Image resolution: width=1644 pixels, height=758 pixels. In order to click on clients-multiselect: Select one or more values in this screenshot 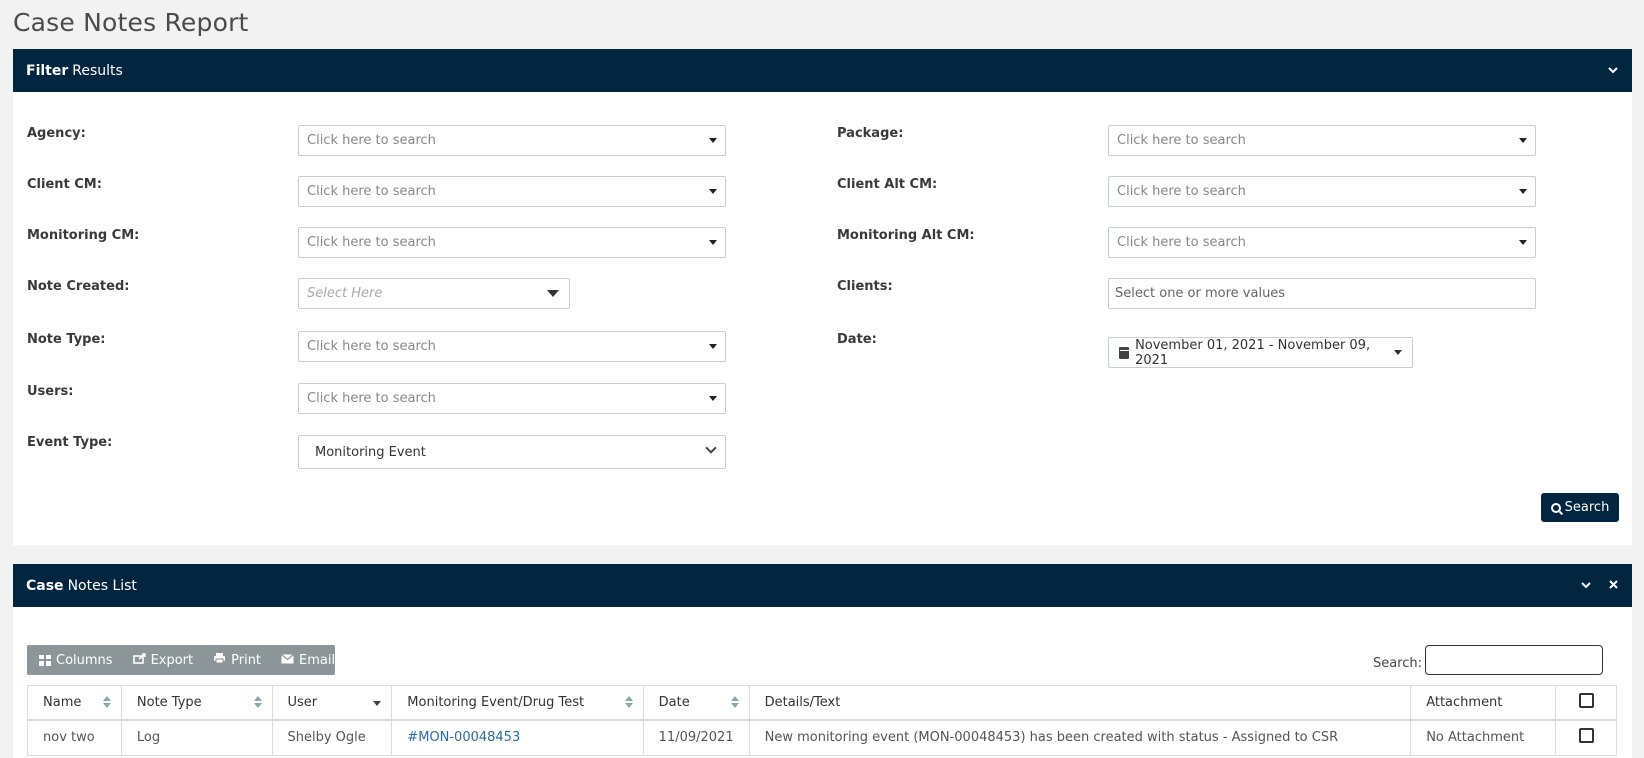, I will do `click(1322, 293)`.